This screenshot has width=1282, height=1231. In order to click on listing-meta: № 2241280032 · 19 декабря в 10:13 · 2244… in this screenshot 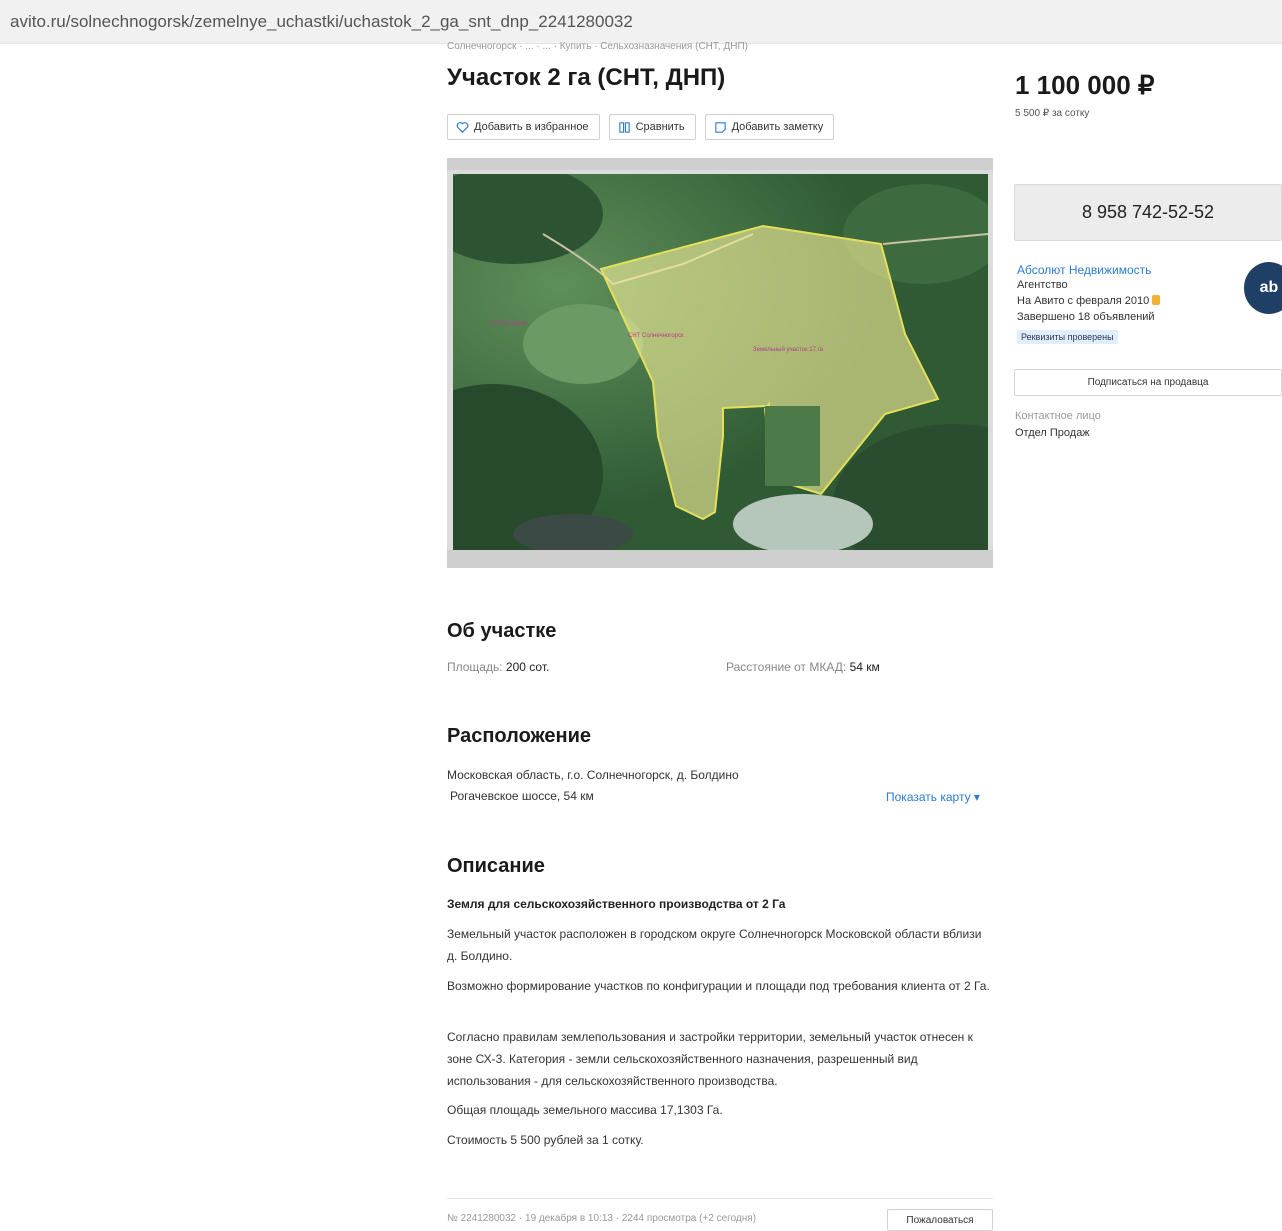, I will do `click(602, 1218)`.